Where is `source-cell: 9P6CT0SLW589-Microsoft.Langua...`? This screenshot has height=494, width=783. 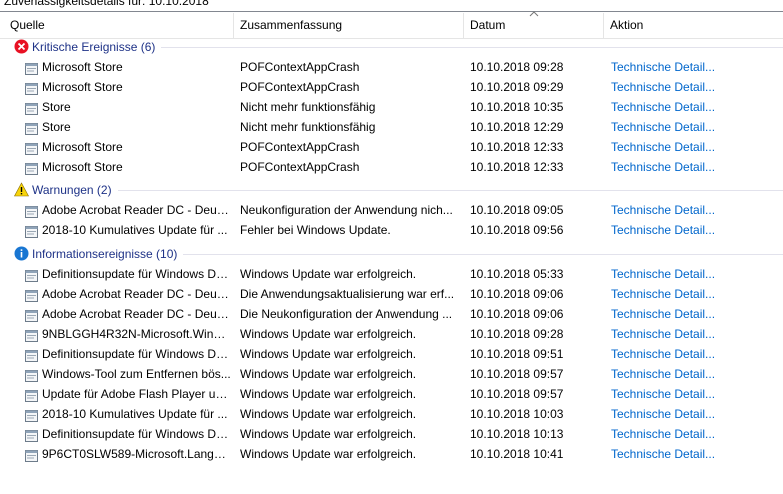
source-cell: 9P6CT0SLW589-Microsoft.Langua... is located at coordinates (137, 454).